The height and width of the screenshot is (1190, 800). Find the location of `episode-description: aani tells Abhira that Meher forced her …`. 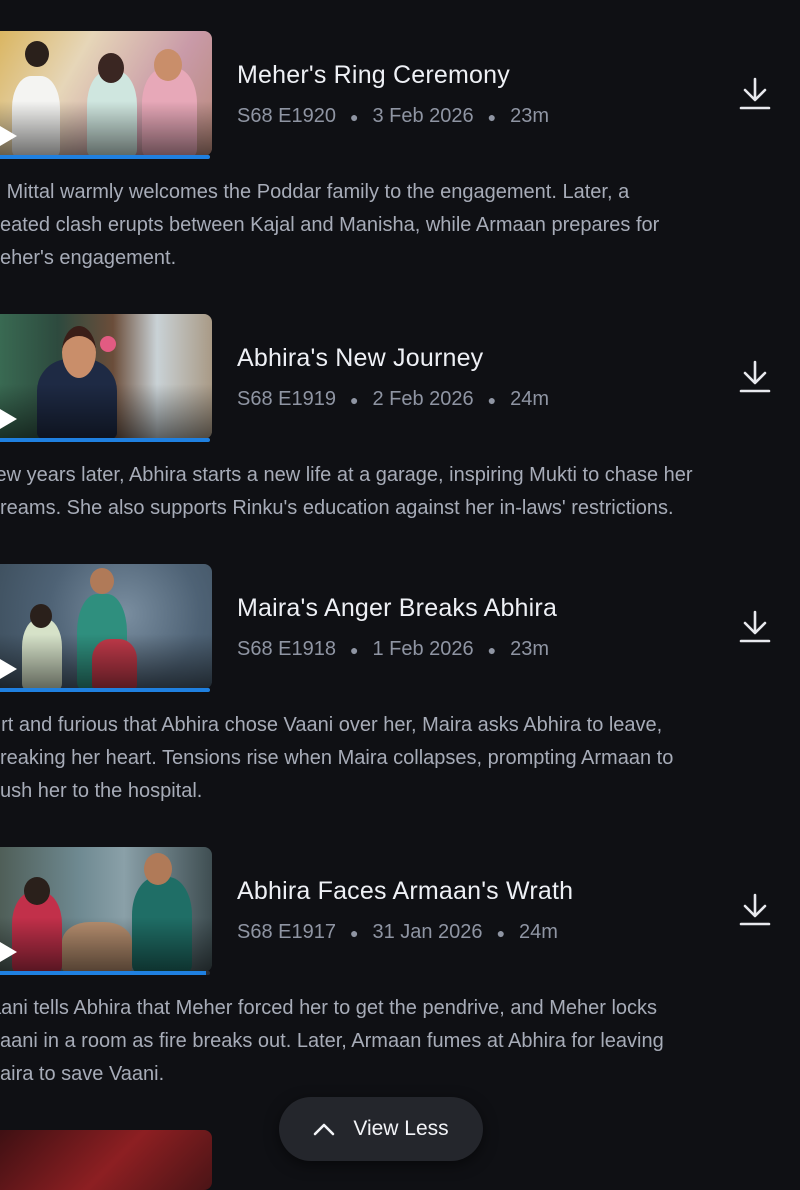

episode-description: aani tells Abhira that Meher forced her … is located at coordinates (395, 1041).